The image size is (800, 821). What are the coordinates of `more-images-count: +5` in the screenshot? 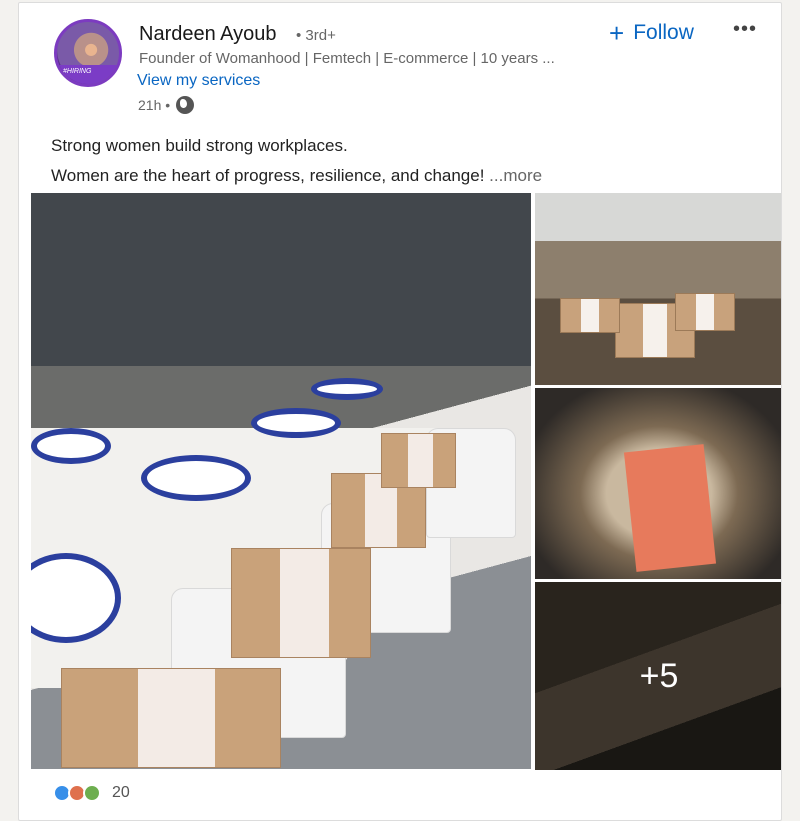 It's located at (659, 675).